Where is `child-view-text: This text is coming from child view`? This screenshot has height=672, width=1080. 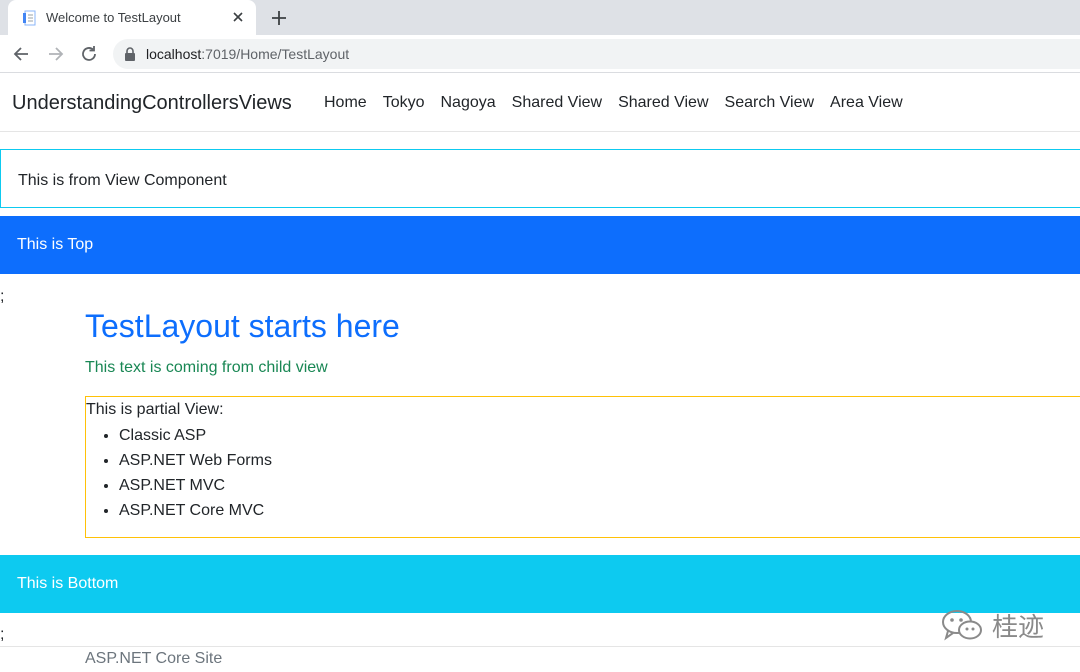 child-view-text: This text is coming from child view is located at coordinates (206, 367).